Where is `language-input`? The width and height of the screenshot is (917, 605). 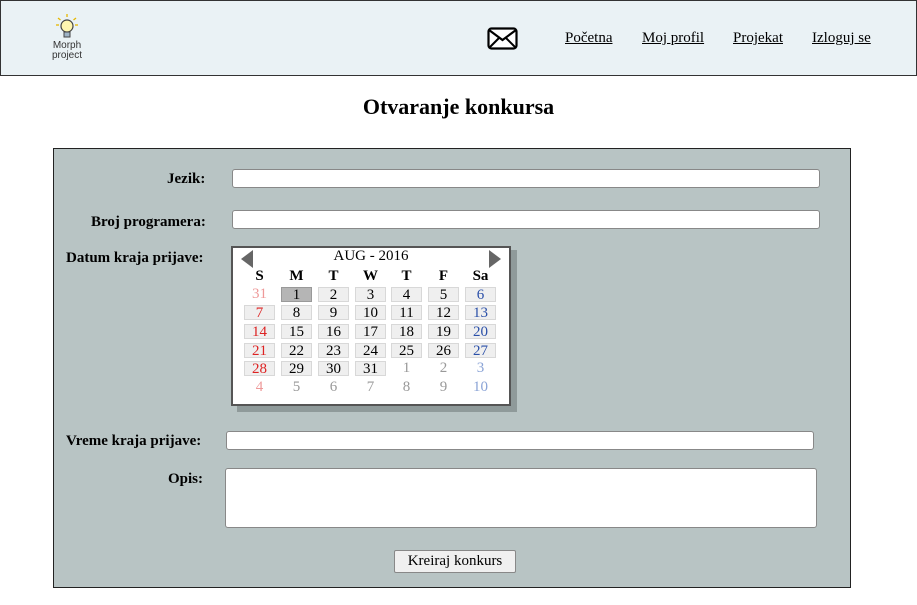
language-input is located at coordinates (526, 178).